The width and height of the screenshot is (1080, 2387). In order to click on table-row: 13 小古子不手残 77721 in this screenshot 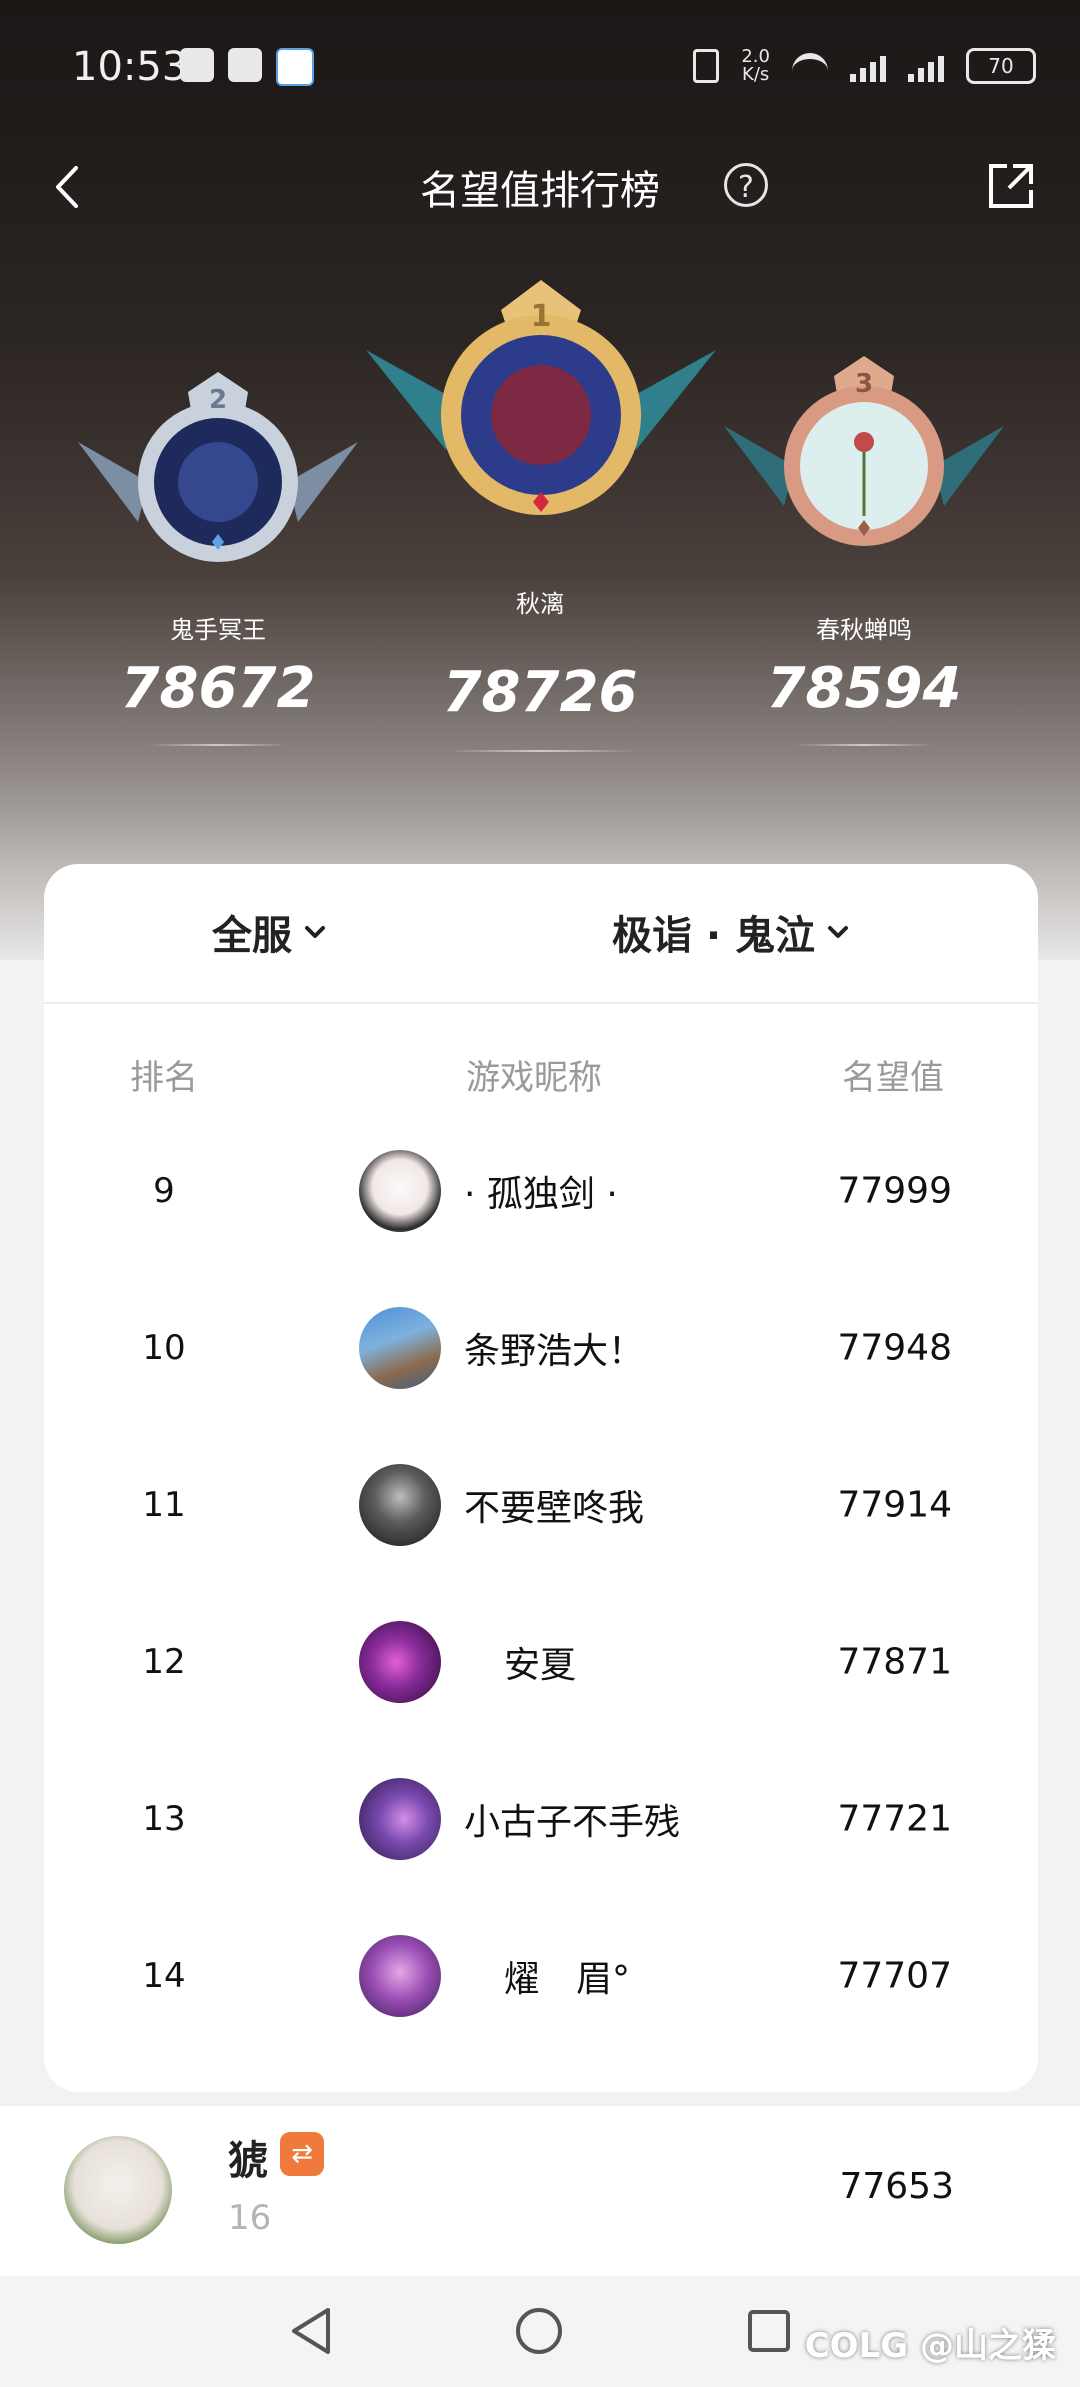, I will do `click(541, 1818)`.